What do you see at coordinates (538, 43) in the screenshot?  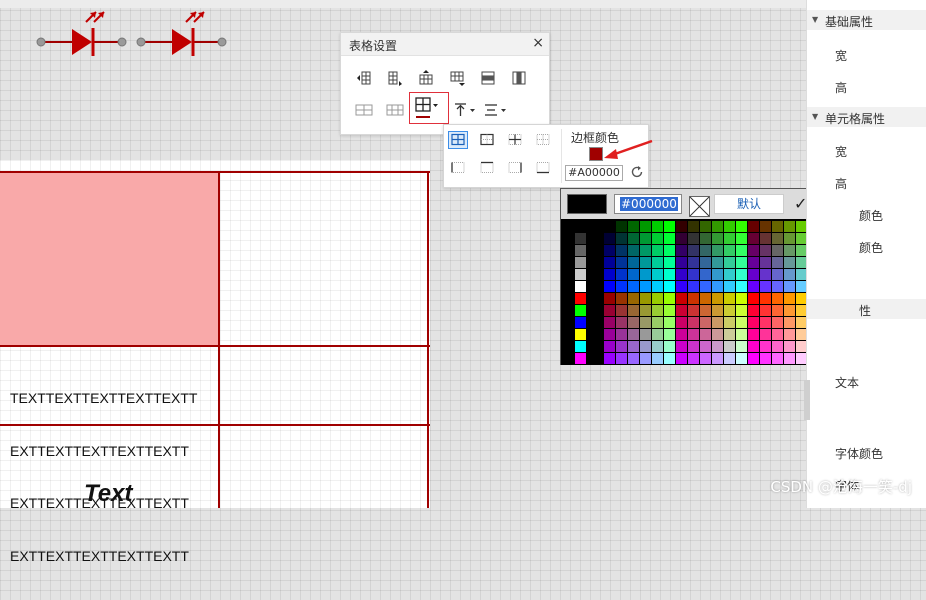 I see `close-icon: ×` at bounding box center [538, 43].